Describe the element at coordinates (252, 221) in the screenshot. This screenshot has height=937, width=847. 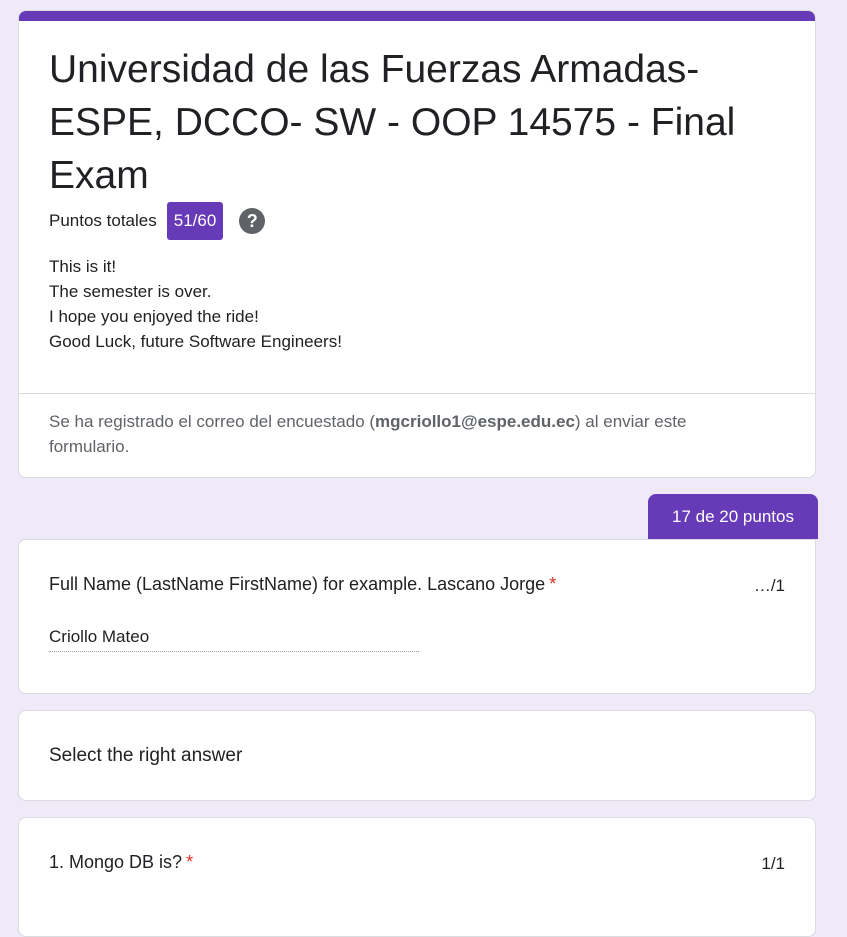
I see `help-circle-icon: ?` at that location.